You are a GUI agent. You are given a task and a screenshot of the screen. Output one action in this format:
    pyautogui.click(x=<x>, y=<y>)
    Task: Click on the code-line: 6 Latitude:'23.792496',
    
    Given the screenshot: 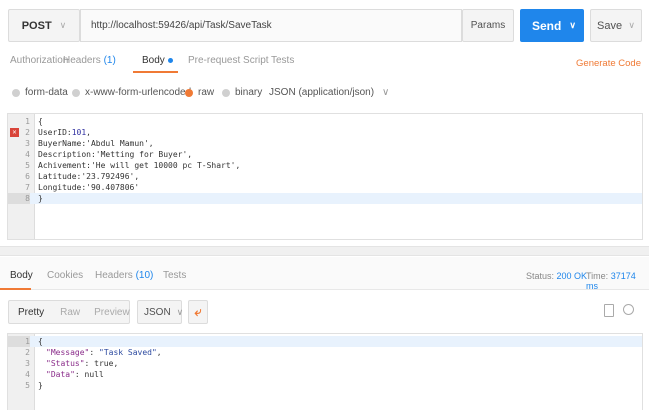 What is the action you would take?
    pyautogui.click(x=325, y=176)
    